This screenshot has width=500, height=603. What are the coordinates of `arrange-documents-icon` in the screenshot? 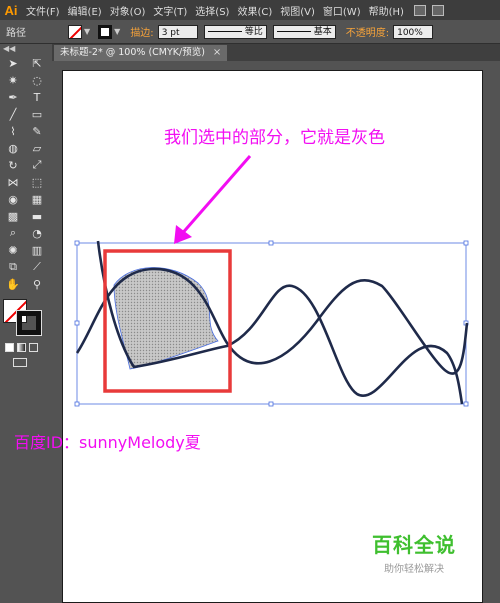 It's located at (437, 10).